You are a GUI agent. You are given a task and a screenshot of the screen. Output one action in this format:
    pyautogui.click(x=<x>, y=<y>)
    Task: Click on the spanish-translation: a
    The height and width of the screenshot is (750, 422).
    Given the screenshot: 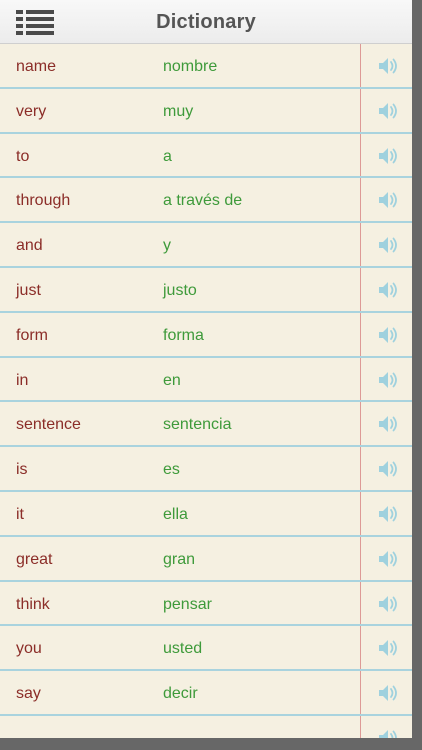 What is the action you would take?
    pyautogui.click(x=167, y=156)
    